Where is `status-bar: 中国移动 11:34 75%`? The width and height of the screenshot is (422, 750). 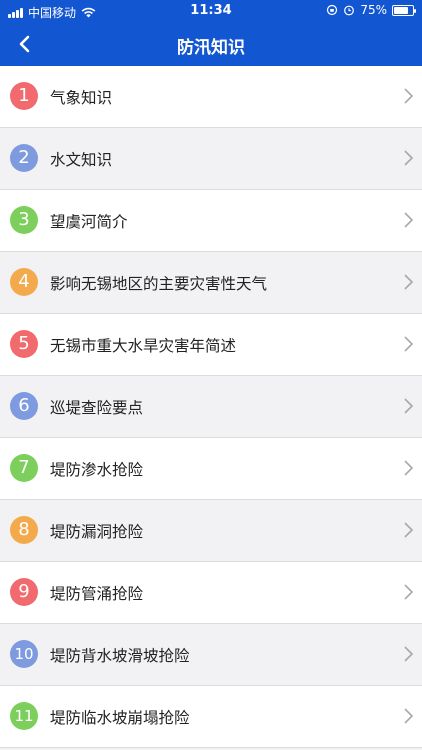
status-bar: 中国移动 11:34 75% is located at coordinates (211, 11).